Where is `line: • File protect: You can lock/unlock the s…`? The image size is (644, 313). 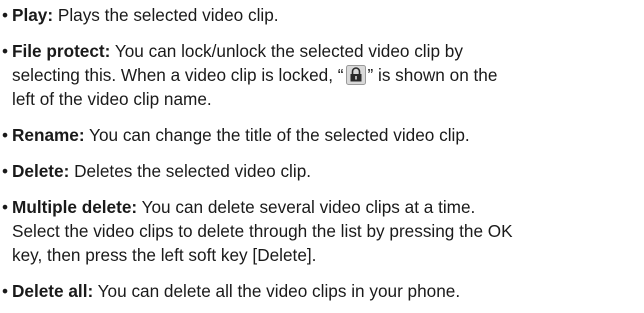
line: • File protect: You can lock/unlock the s… is located at coordinates (322, 51).